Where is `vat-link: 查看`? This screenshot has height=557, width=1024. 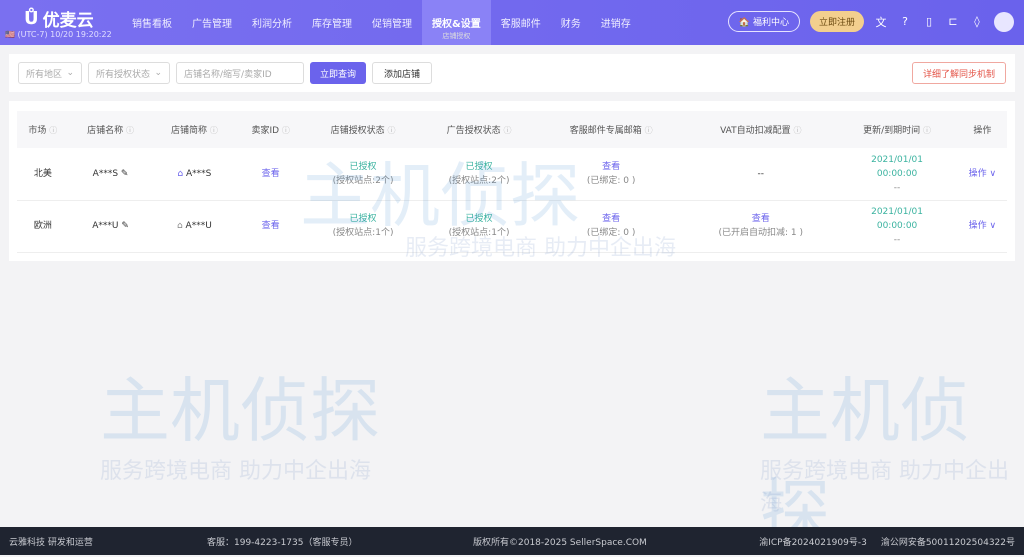 vat-link: 查看 is located at coordinates (760, 219).